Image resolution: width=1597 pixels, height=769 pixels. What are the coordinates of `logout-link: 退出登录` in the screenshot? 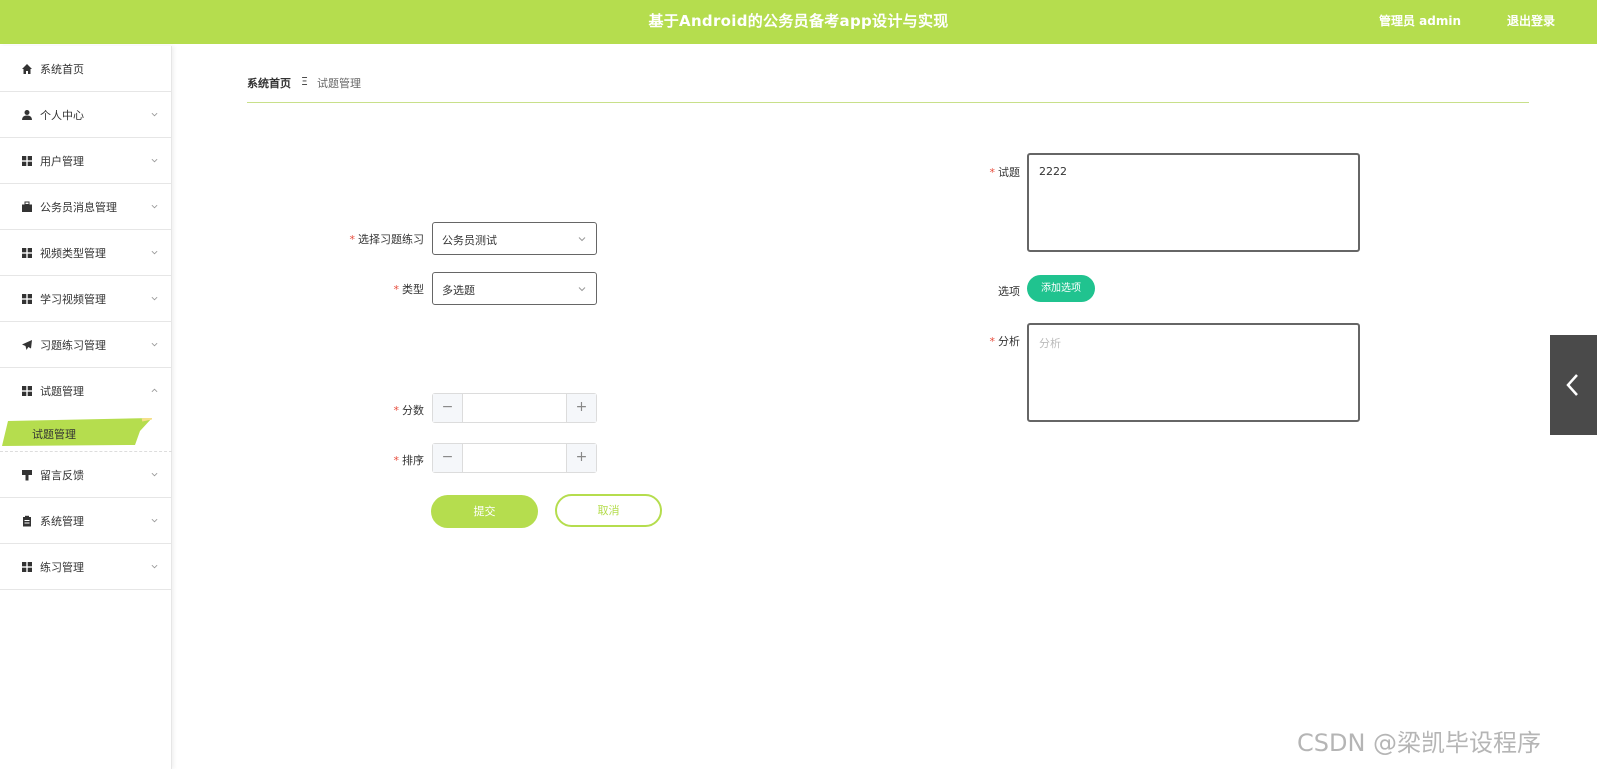 It's located at (1531, 20).